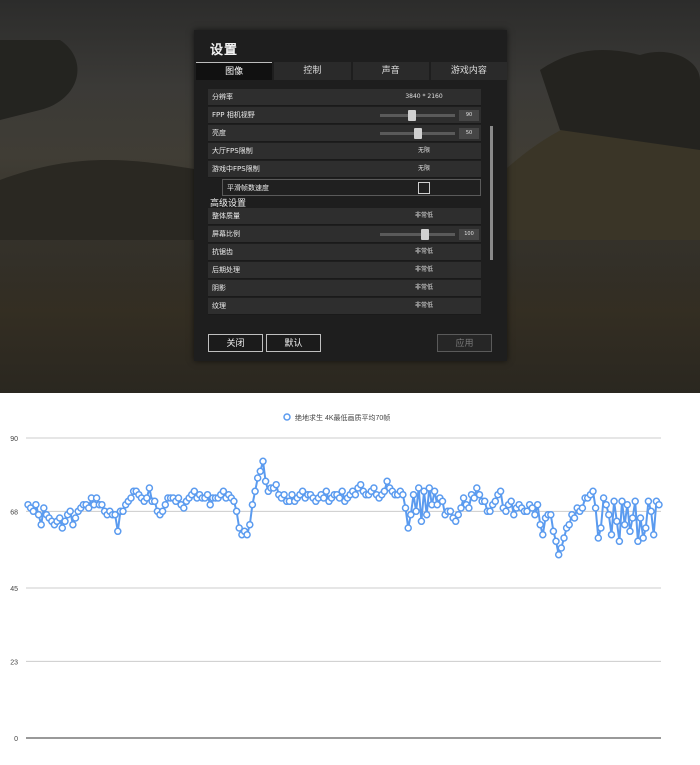 The image size is (700, 765). I want to click on brightness-value: 50, so click(469, 133).